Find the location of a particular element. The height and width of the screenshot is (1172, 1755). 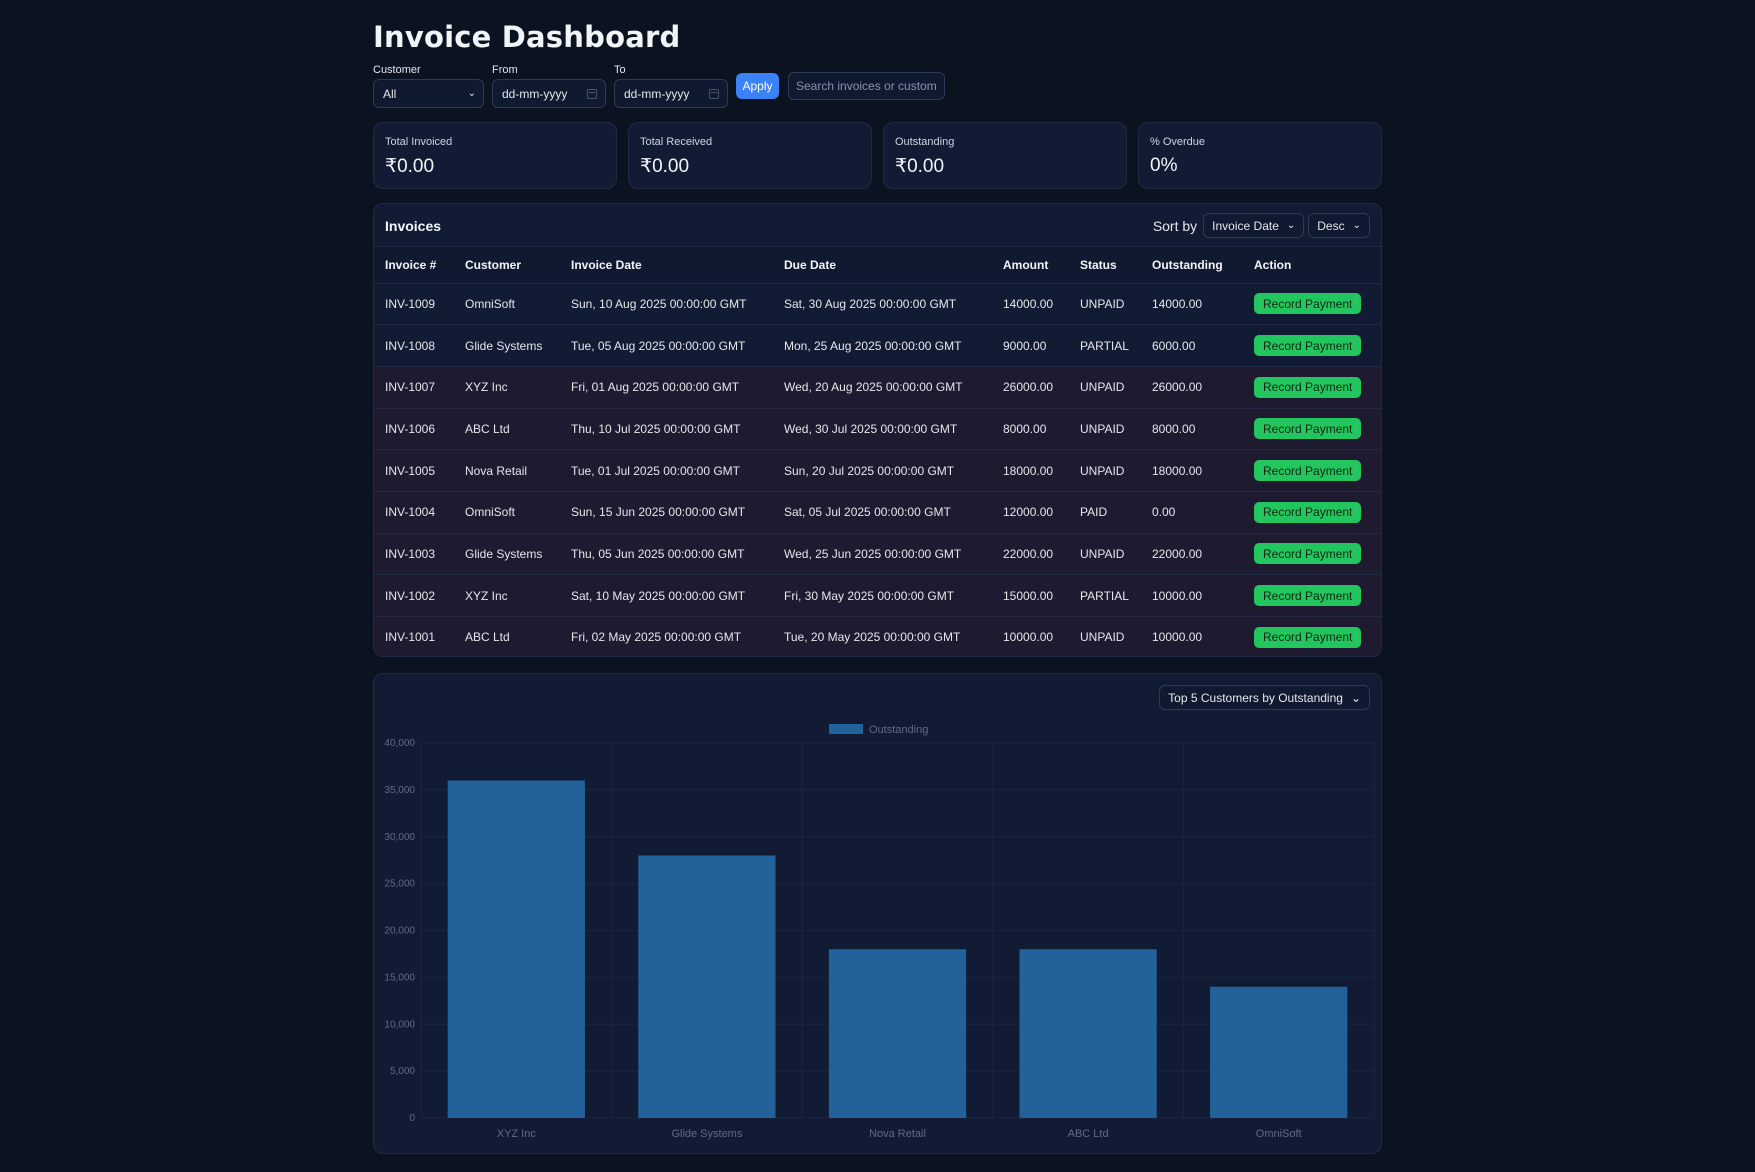

column-header: Invoice # is located at coordinates (414, 265).